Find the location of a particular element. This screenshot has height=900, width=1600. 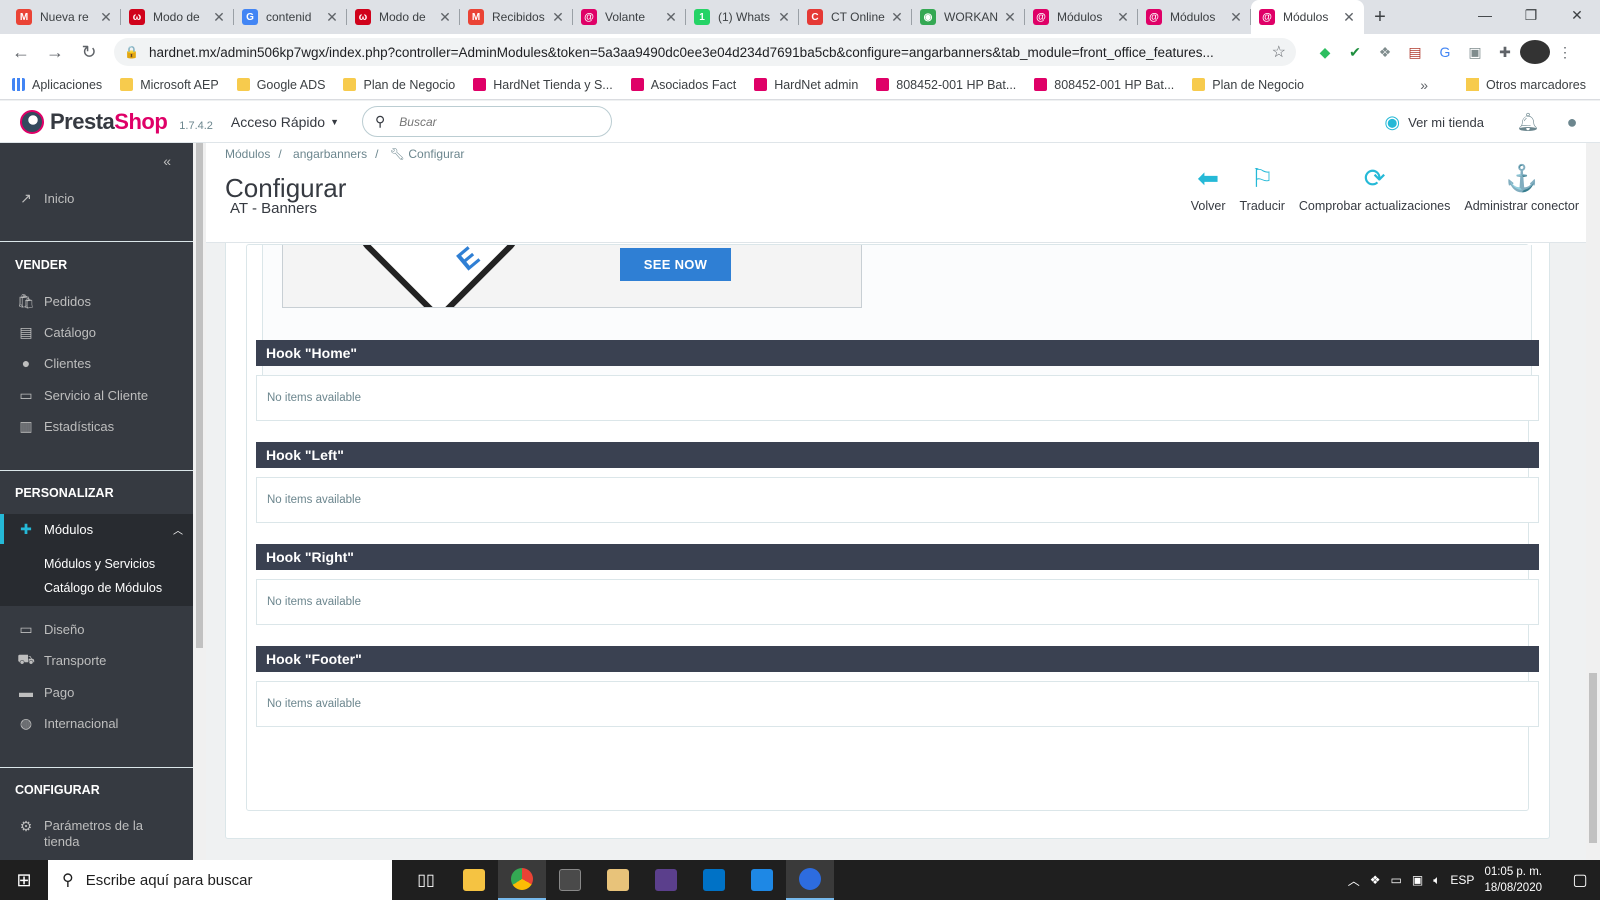

browser-tab: 1 (1) Whats ✕ is located at coordinates (742, 17).